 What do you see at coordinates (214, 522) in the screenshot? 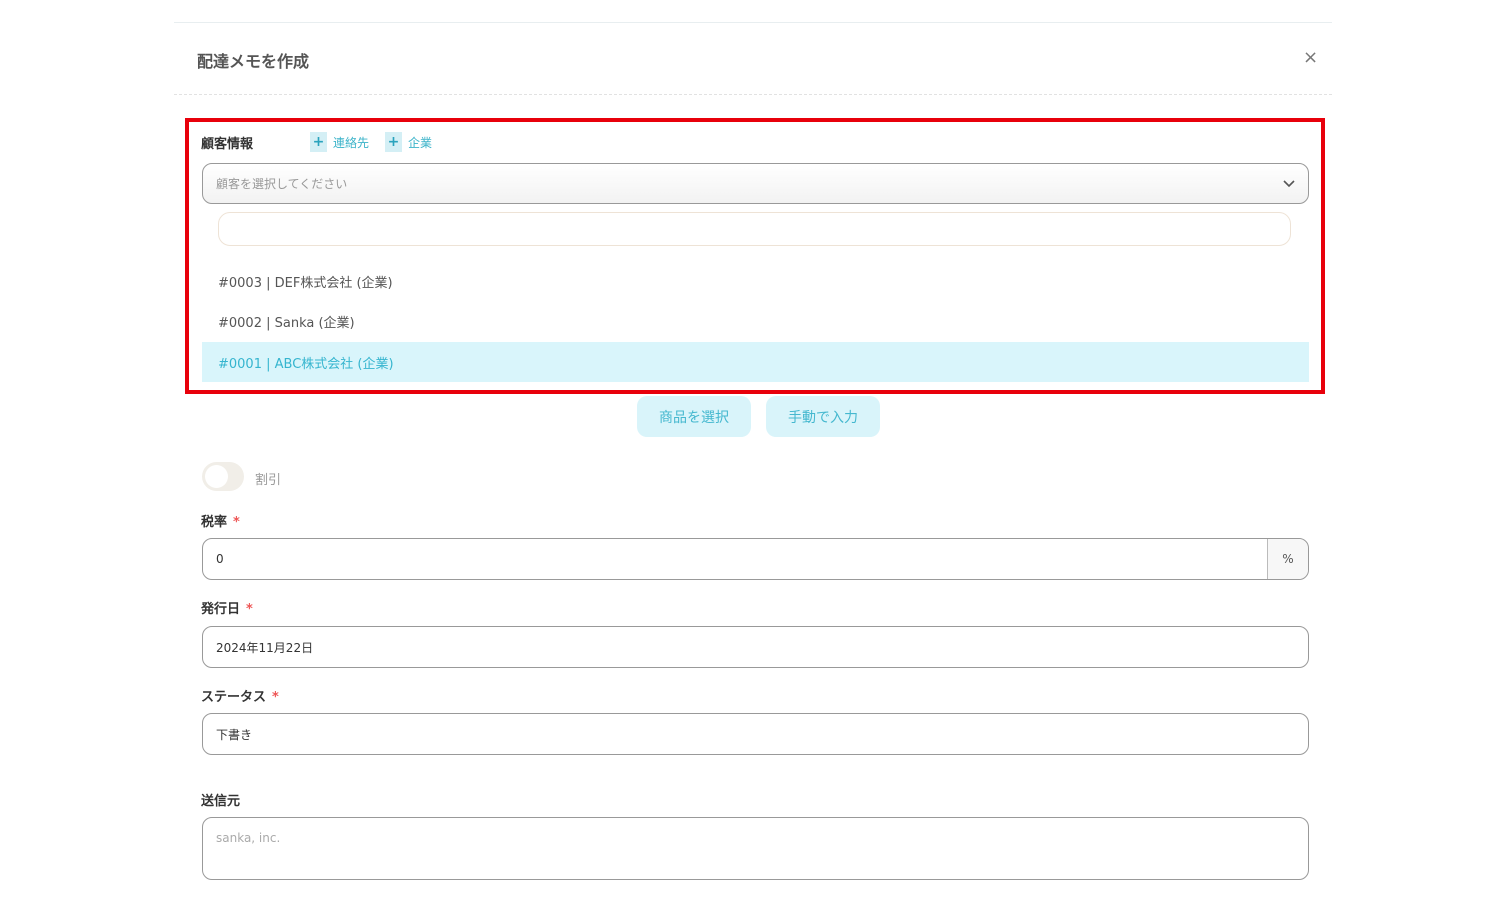
I see `tax-label-text: 税率` at bounding box center [214, 522].